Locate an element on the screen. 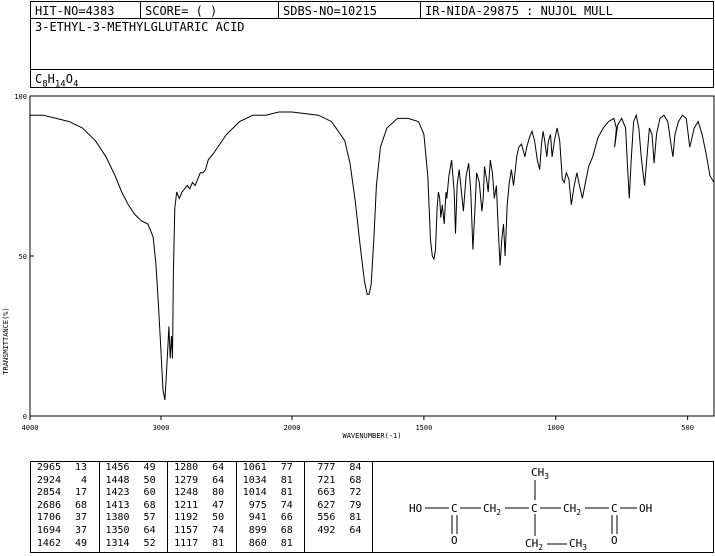 This screenshot has width=715, height=556. peak-wavenumber: 1423 is located at coordinates (117, 493).